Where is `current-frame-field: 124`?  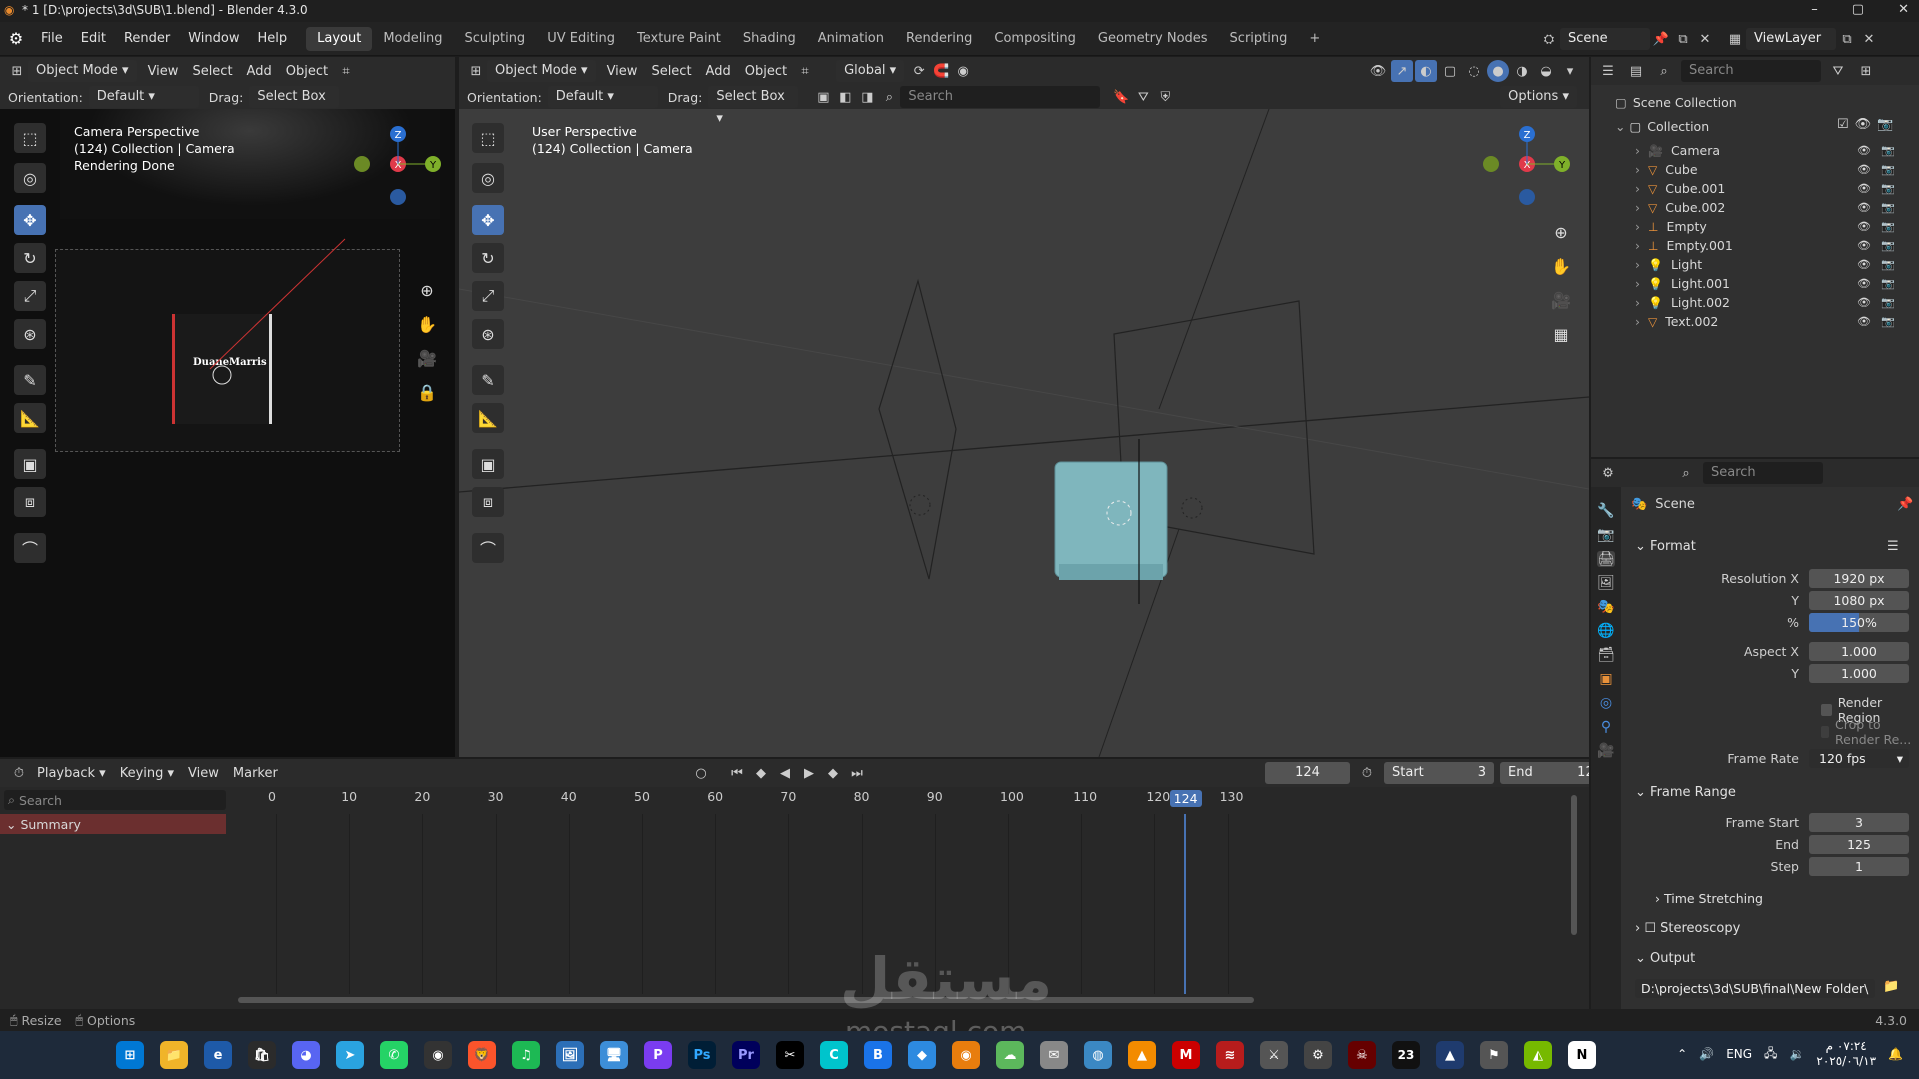 current-frame-field: 124 is located at coordinates (1307, 773).